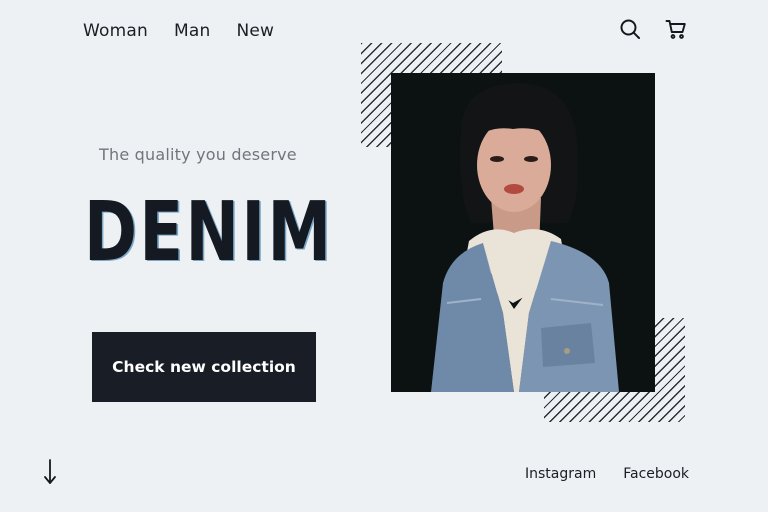  Describe the element at coordinates (607, 474) in the screenshot. I see `social-links: Instagram Facebook` at that location.